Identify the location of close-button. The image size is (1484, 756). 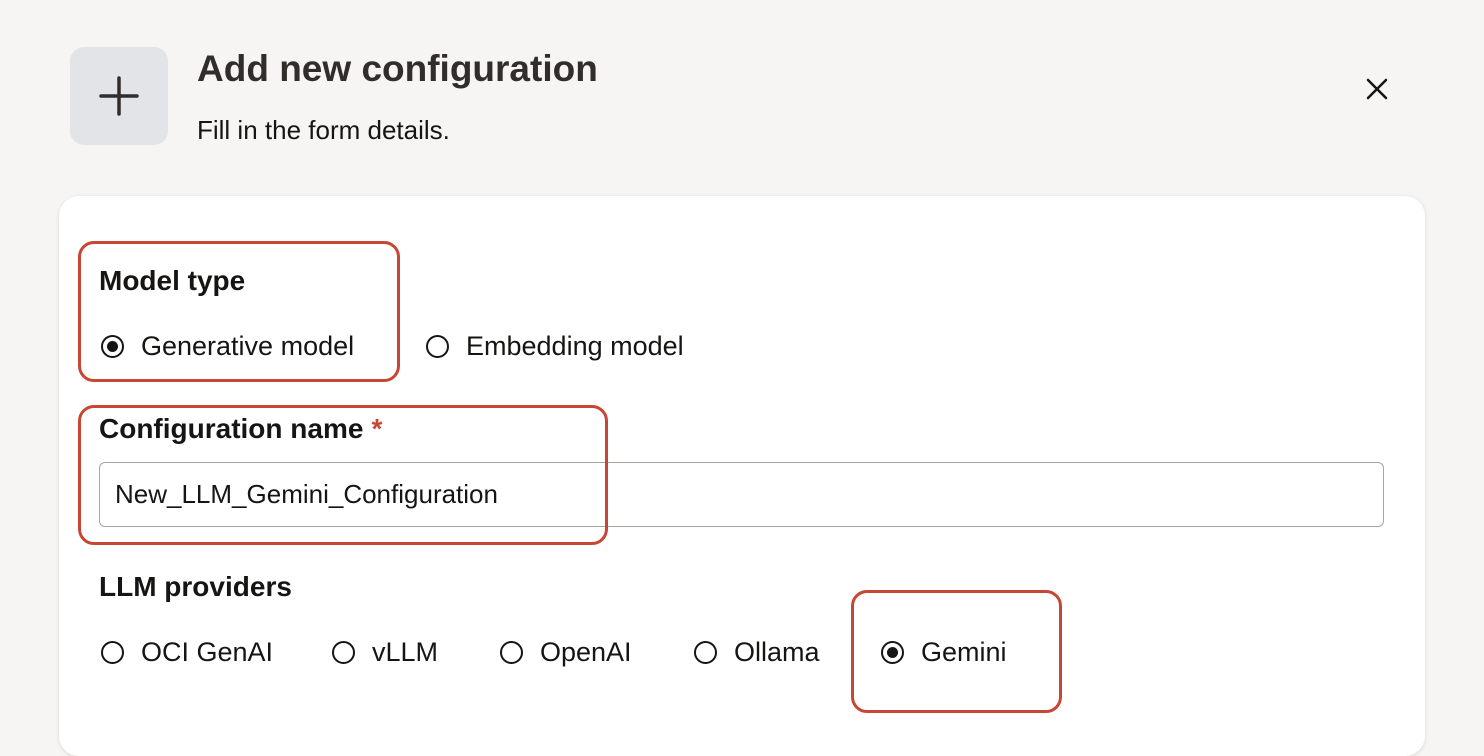
(1377, 89).